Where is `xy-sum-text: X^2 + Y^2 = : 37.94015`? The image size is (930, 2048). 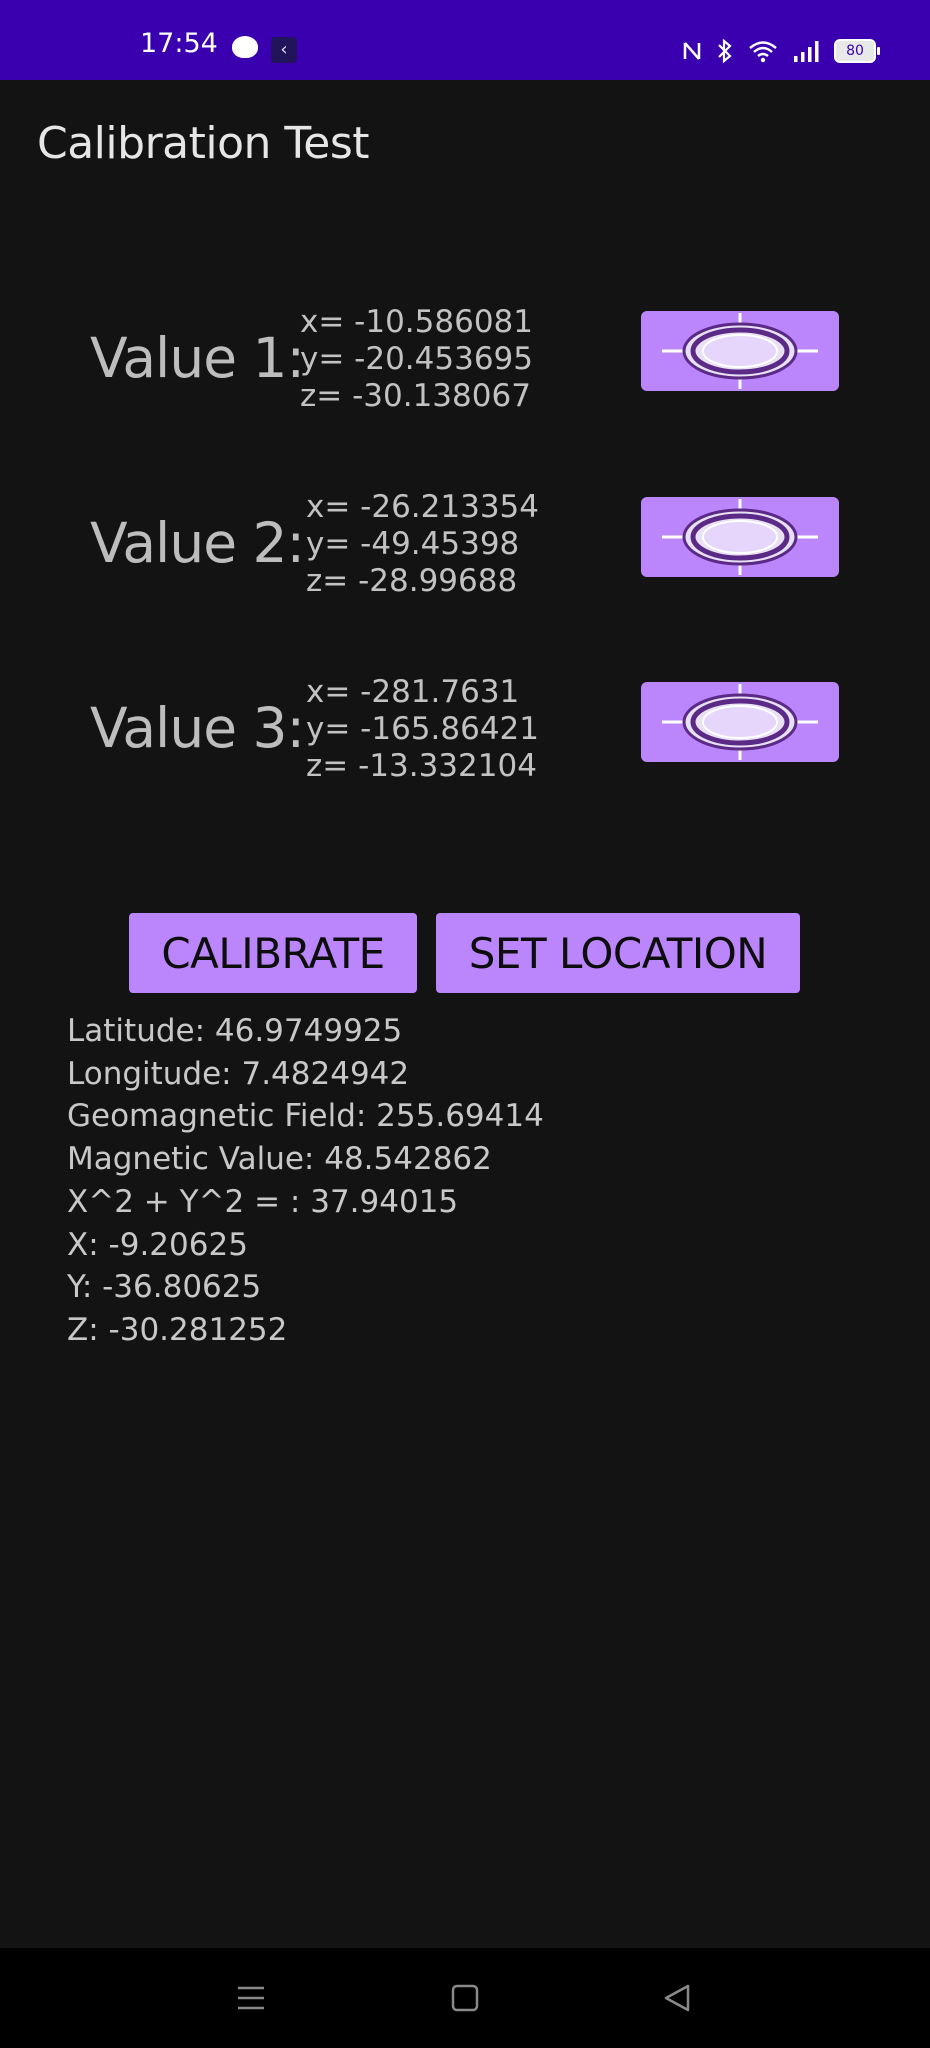 xy-sum-text: X^2 + Y^2 = : 37.94015 is located at coordinates (263, 1201).